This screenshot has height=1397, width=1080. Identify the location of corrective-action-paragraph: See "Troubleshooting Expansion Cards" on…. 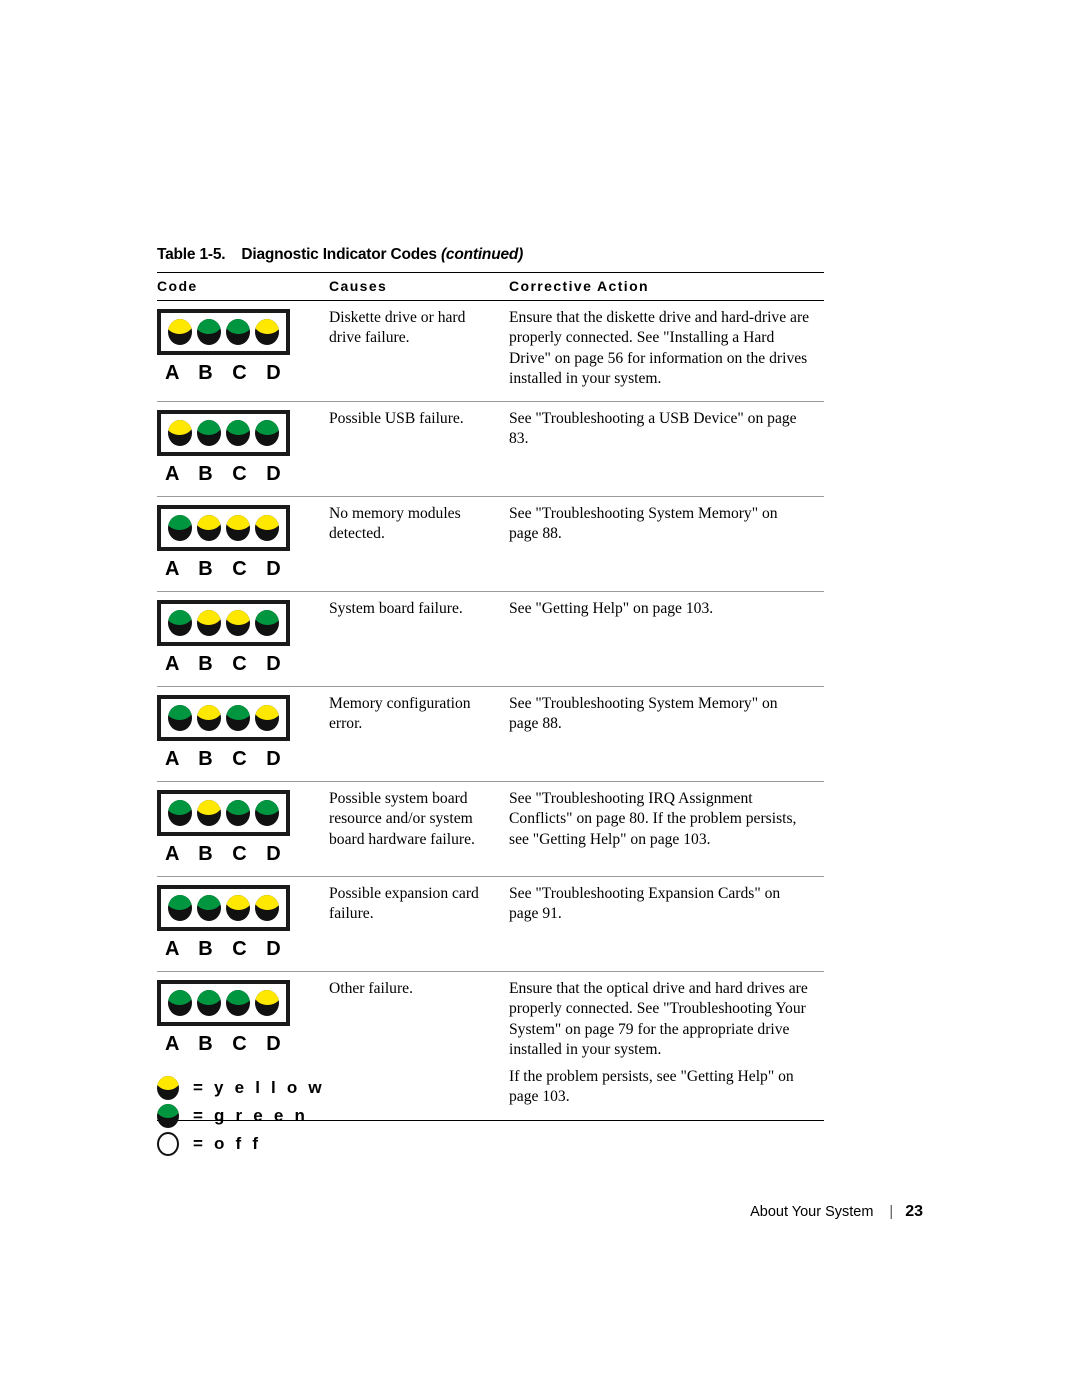
(645, 904).